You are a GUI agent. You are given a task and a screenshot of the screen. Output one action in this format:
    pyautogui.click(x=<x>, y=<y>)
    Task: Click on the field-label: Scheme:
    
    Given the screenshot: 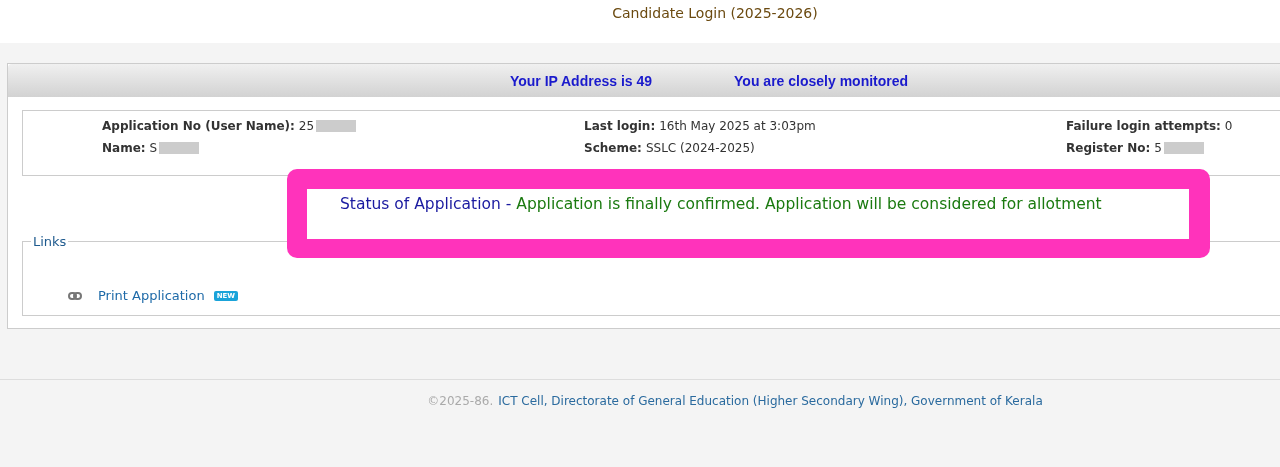 What is the action you would take?
    pyautogui.click(x=613, y=147)
    